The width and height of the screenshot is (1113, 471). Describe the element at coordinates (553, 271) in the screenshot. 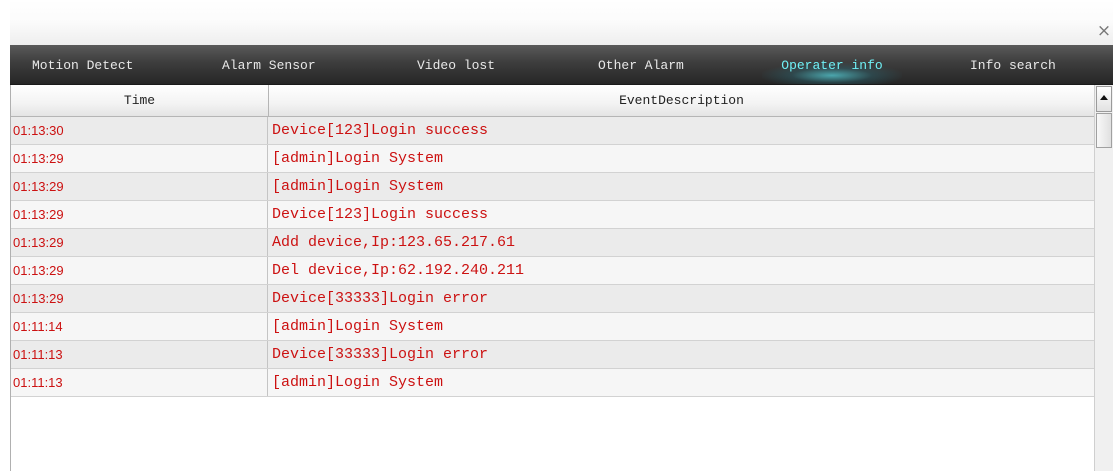

I see `table-row: 01:13:29 Del device,Ip:62.192.240.211` at that location.